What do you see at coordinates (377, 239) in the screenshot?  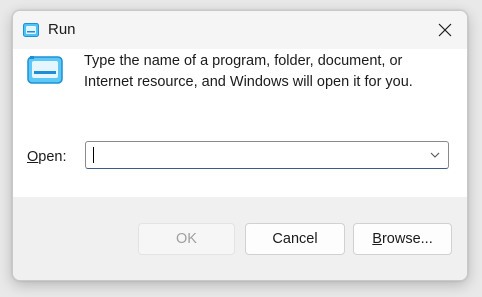 I see `browse-accelerator: B` at bounding box center [377, 239].